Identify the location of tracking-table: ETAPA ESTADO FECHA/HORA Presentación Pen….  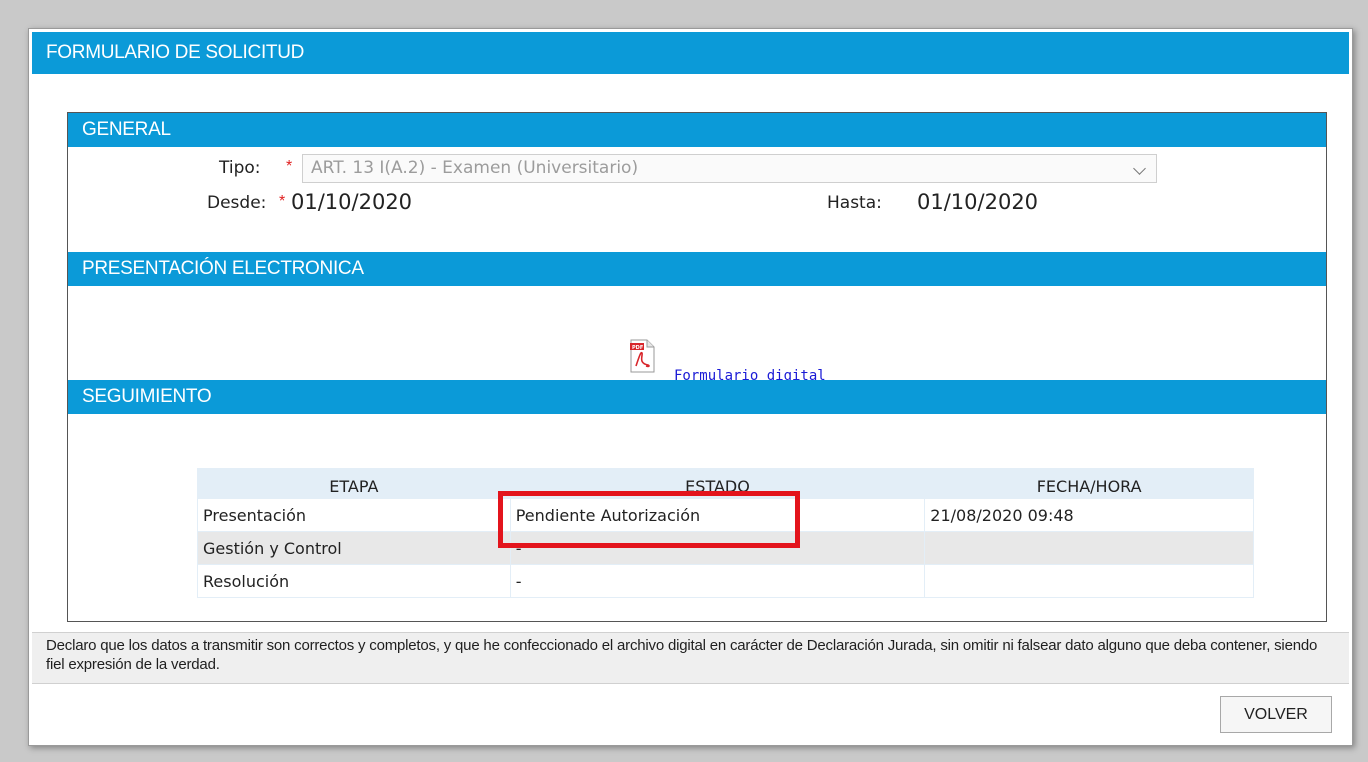
(725, 533).